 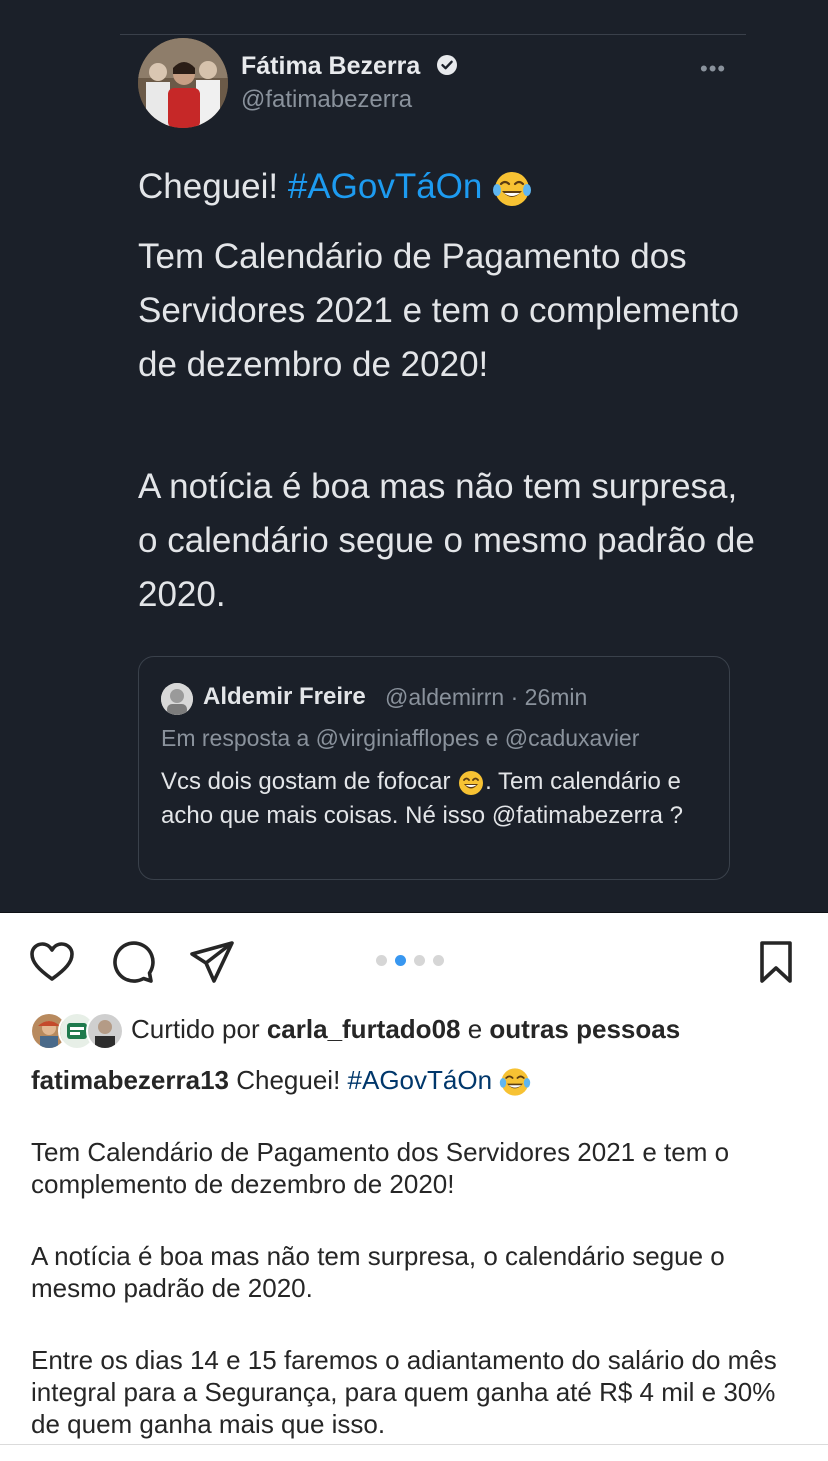 I want to click on liked-conjunction: e, so click(x=475, y=1029).